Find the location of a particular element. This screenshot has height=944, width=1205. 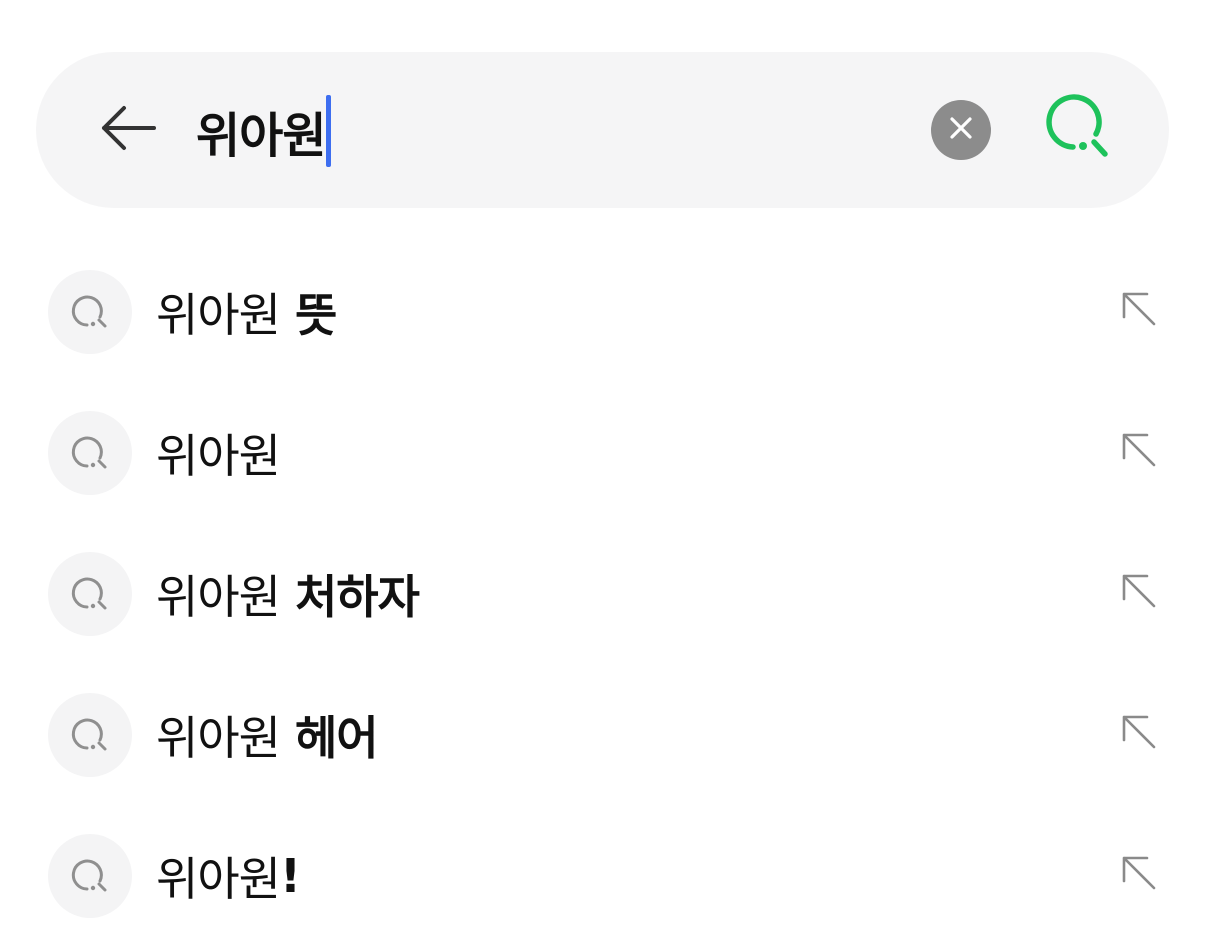

search-input: 위아원 is located at coordinates (264, 131).